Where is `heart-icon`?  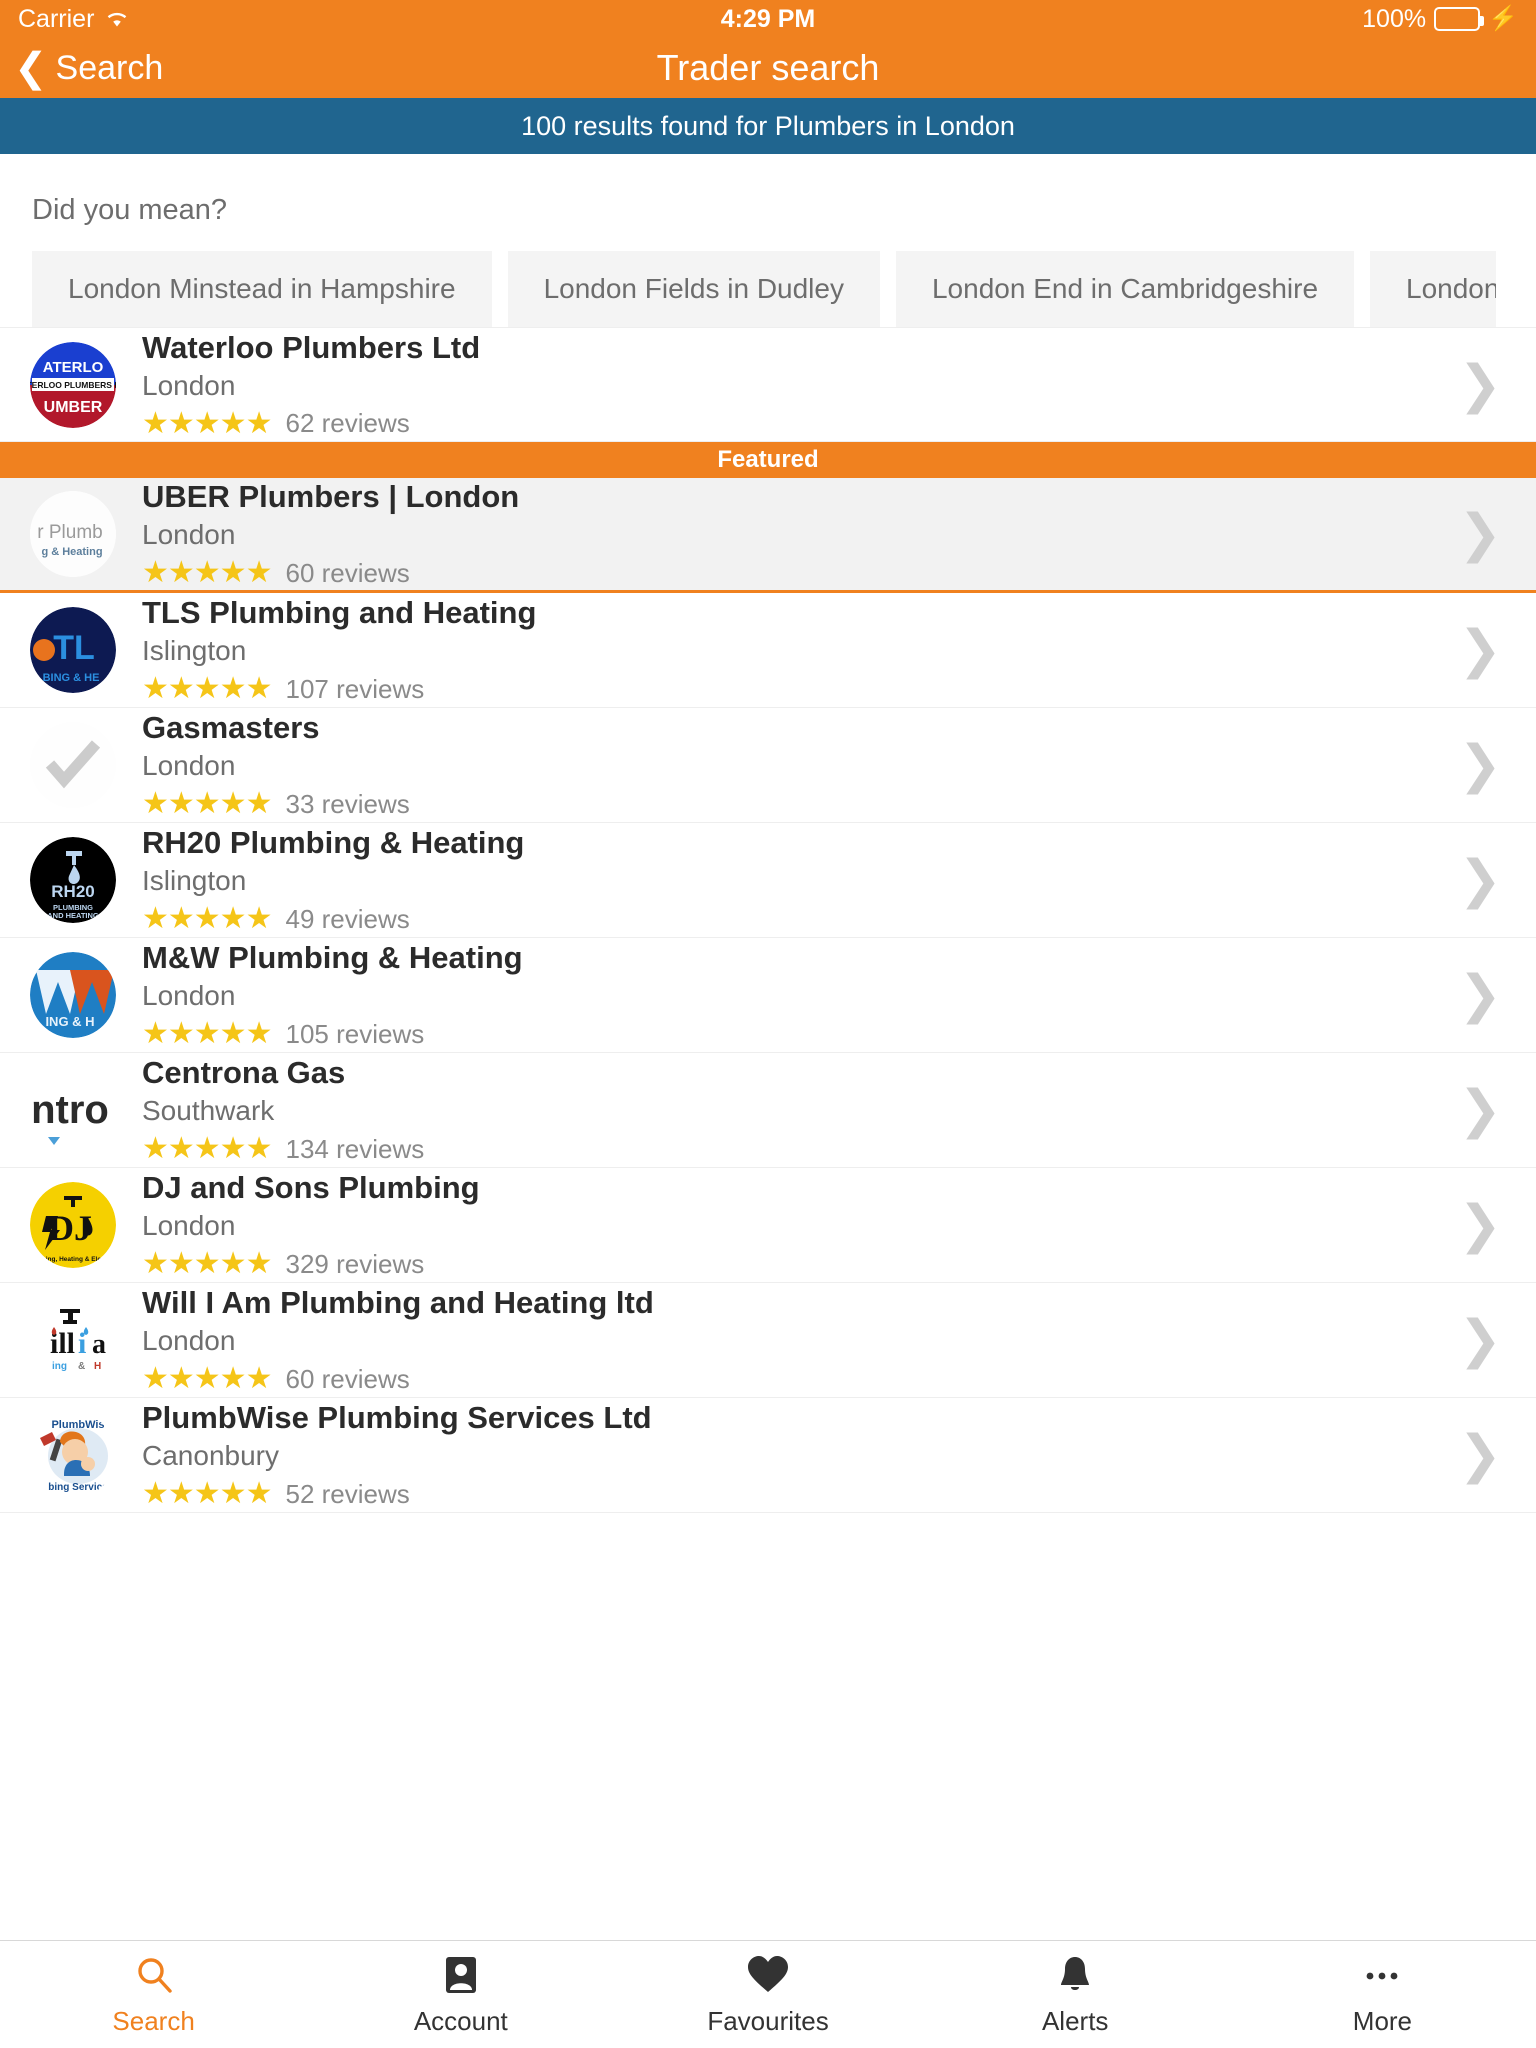 heart-icon is located at coordinates (768, 1975).